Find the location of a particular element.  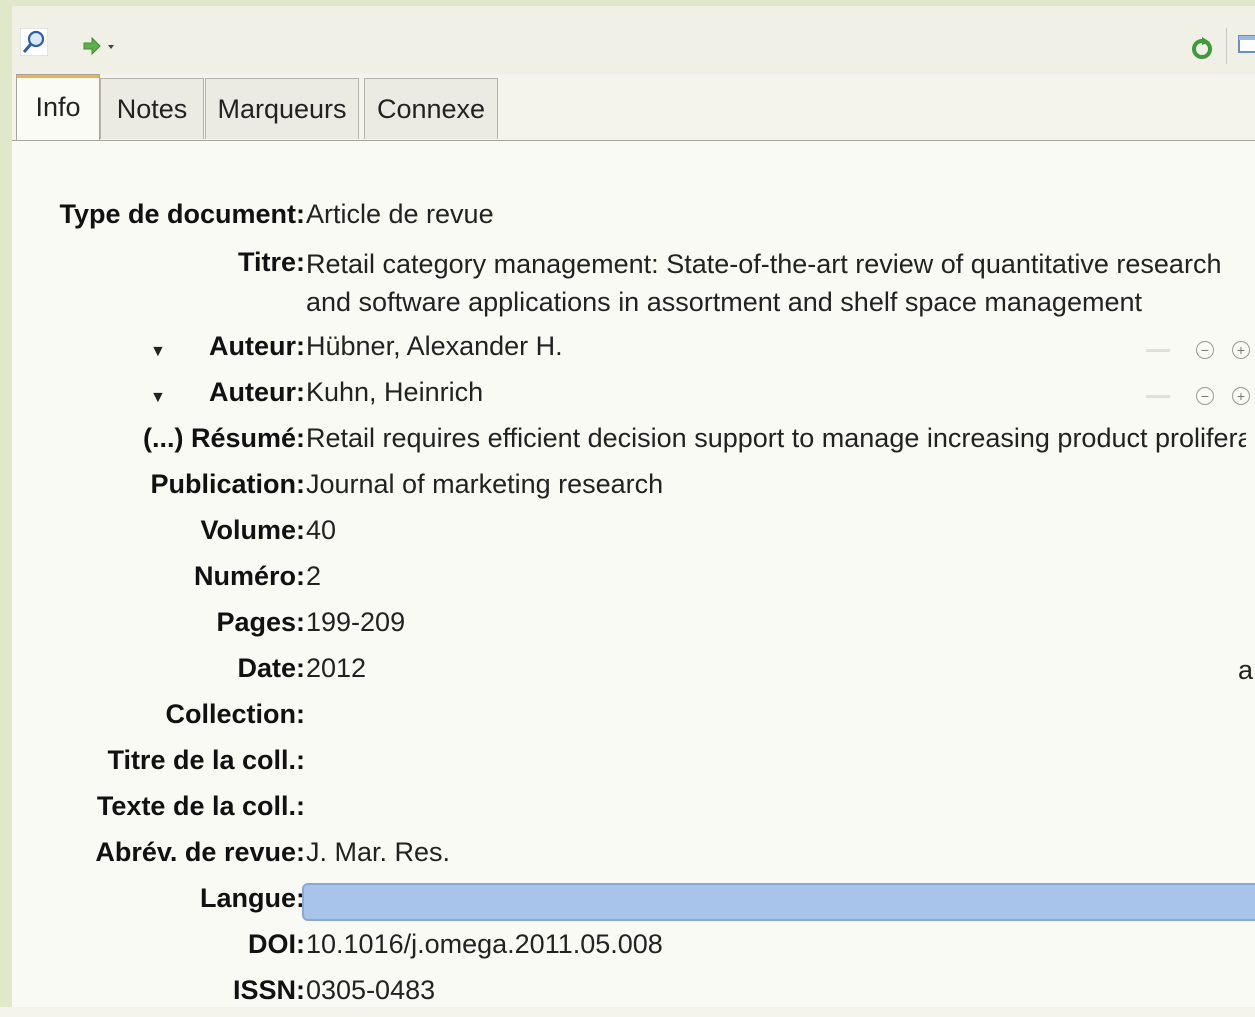

field-value-auteur: Hübner, Alexander H. is located at coordinates (721, 346).